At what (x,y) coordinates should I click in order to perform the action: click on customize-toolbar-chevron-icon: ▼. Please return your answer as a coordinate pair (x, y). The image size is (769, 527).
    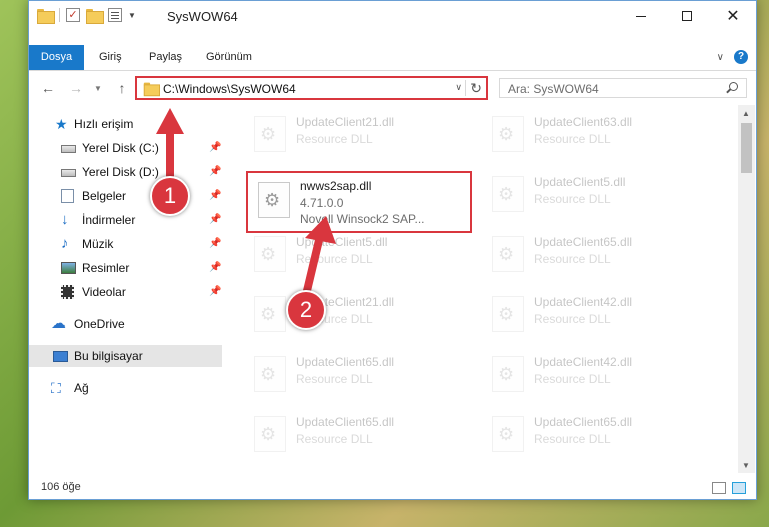
    Looking at the image, I should click on (132, 15).